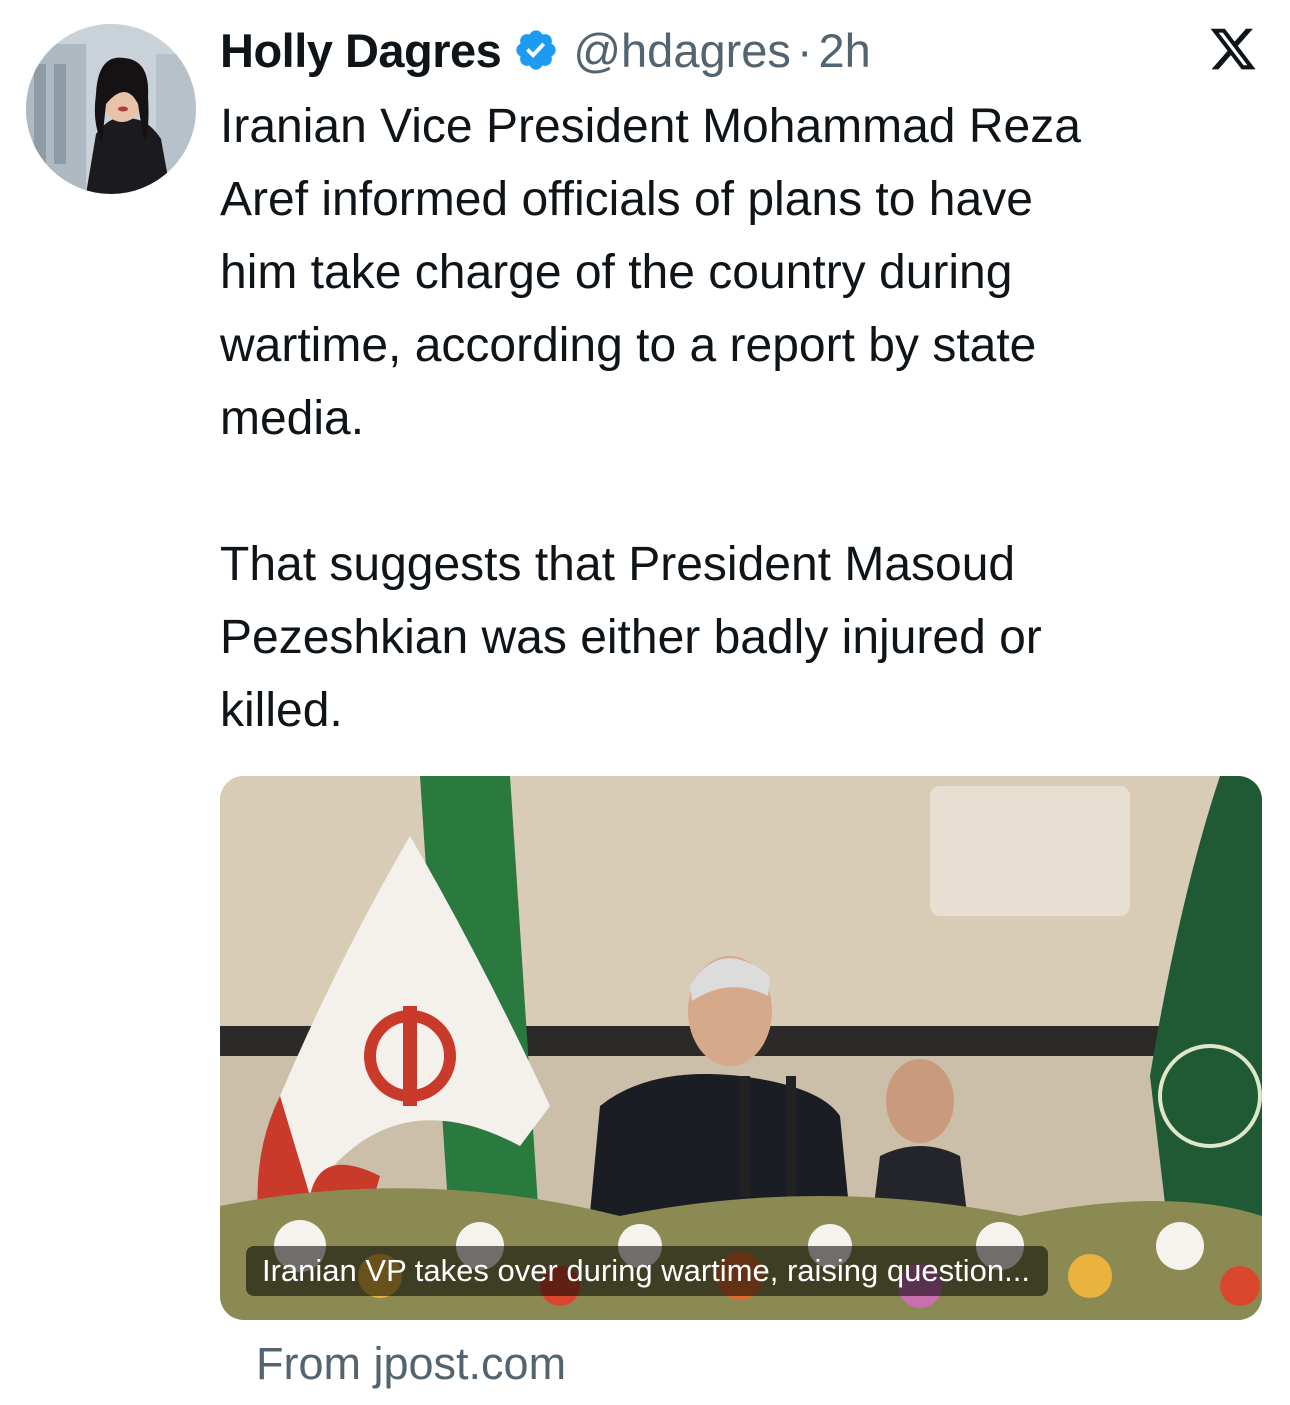 This screenshot has width=1290, height=1405. I want to click on tweet-timestamp: 2h, so click(845, 50).